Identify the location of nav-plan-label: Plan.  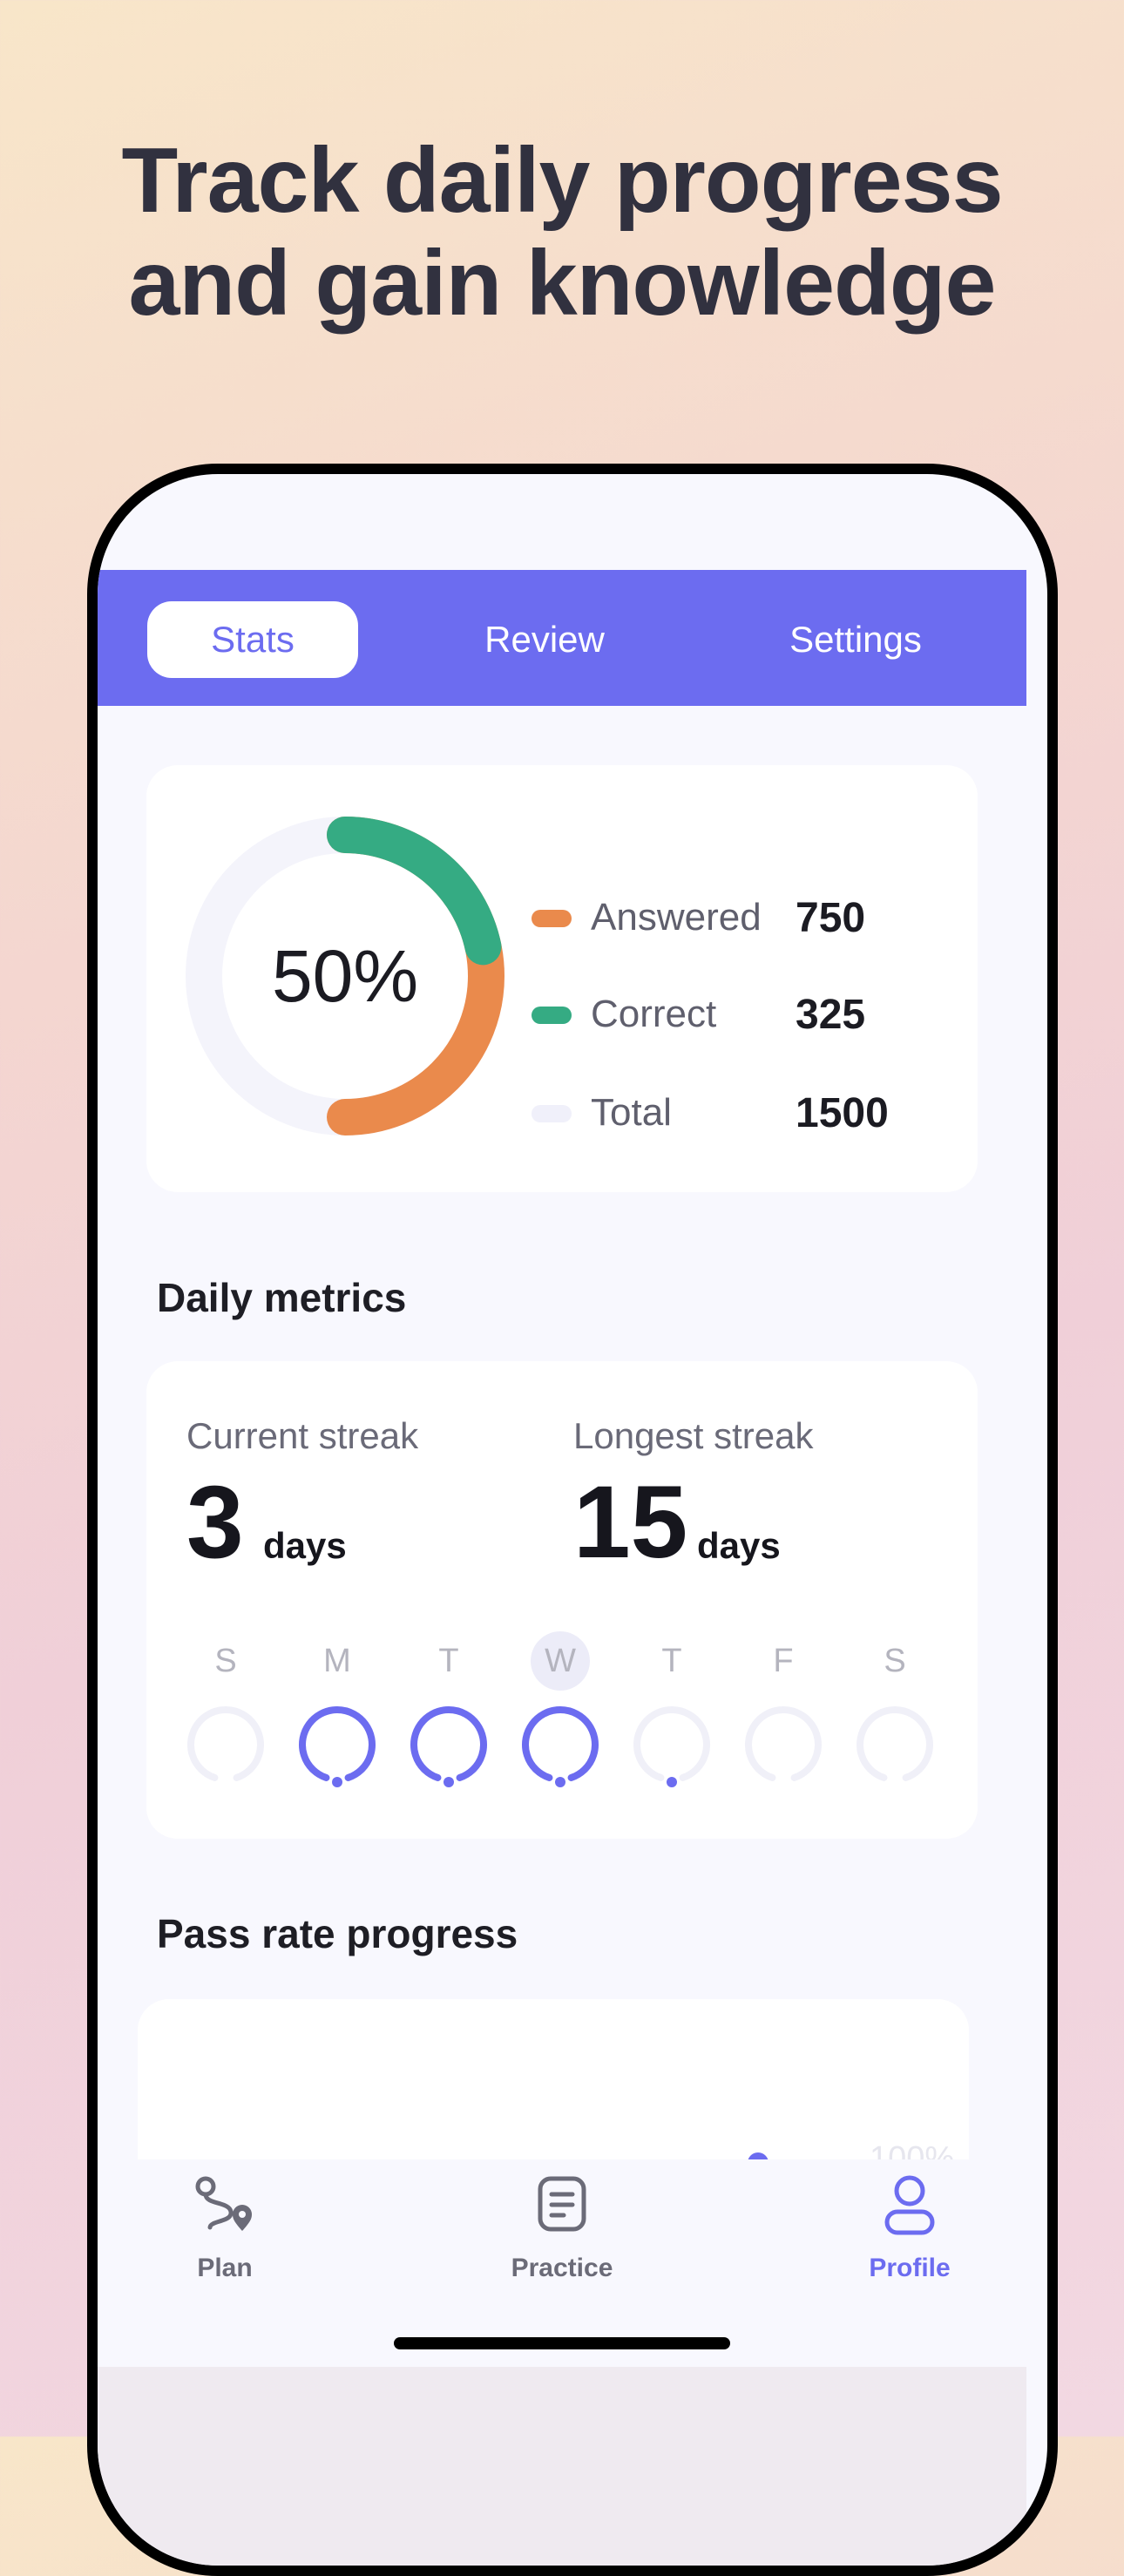
(225, 2268).